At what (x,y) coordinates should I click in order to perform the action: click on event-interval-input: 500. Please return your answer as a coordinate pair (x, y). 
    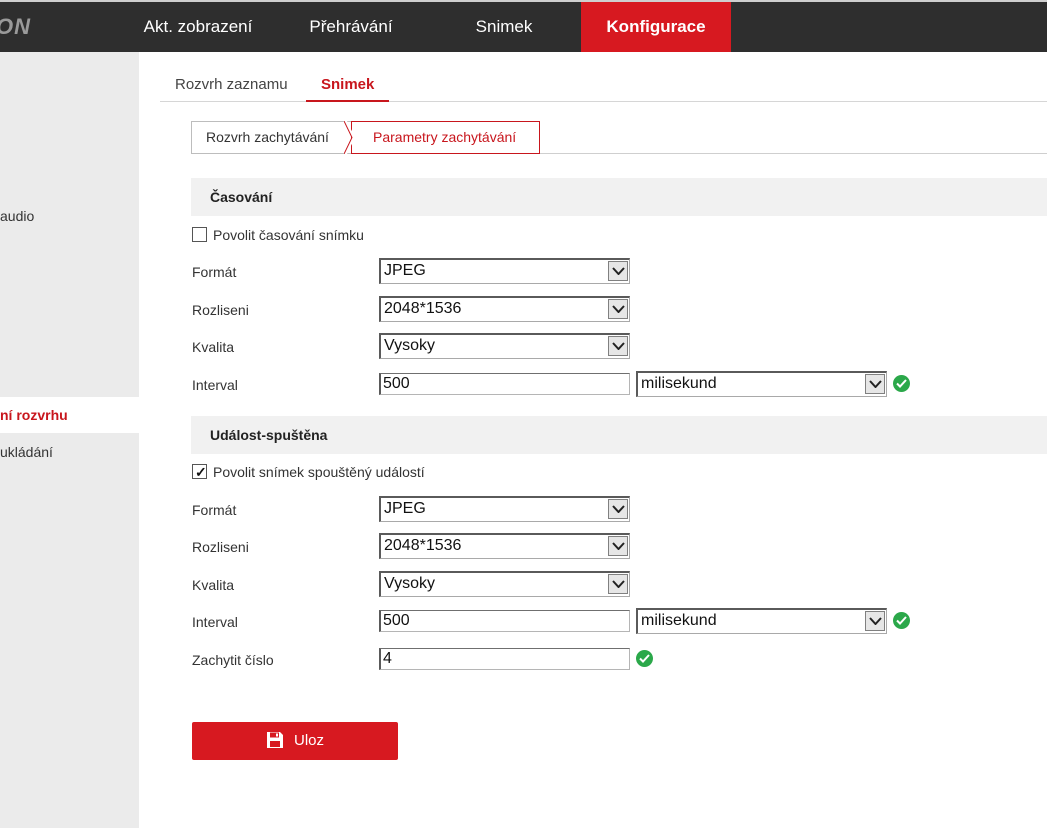
    Looking at the image, I should click on (504, 621).